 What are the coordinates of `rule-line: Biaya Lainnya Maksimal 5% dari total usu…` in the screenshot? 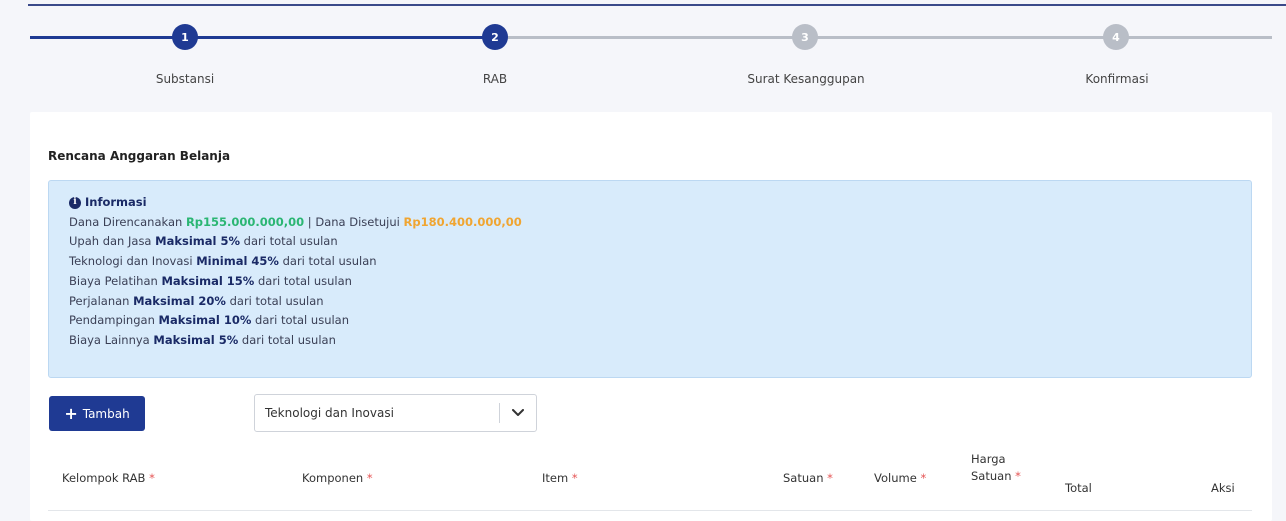 It's located at (202, 339).